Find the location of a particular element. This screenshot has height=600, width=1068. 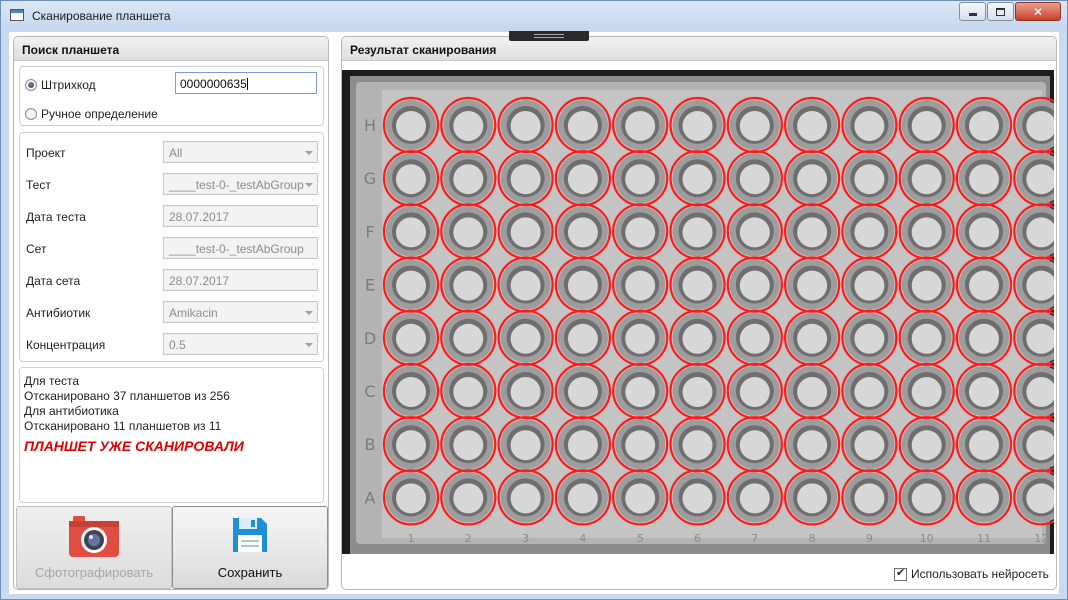

field-combo: Amikacin is located at coordinates (240, 312).